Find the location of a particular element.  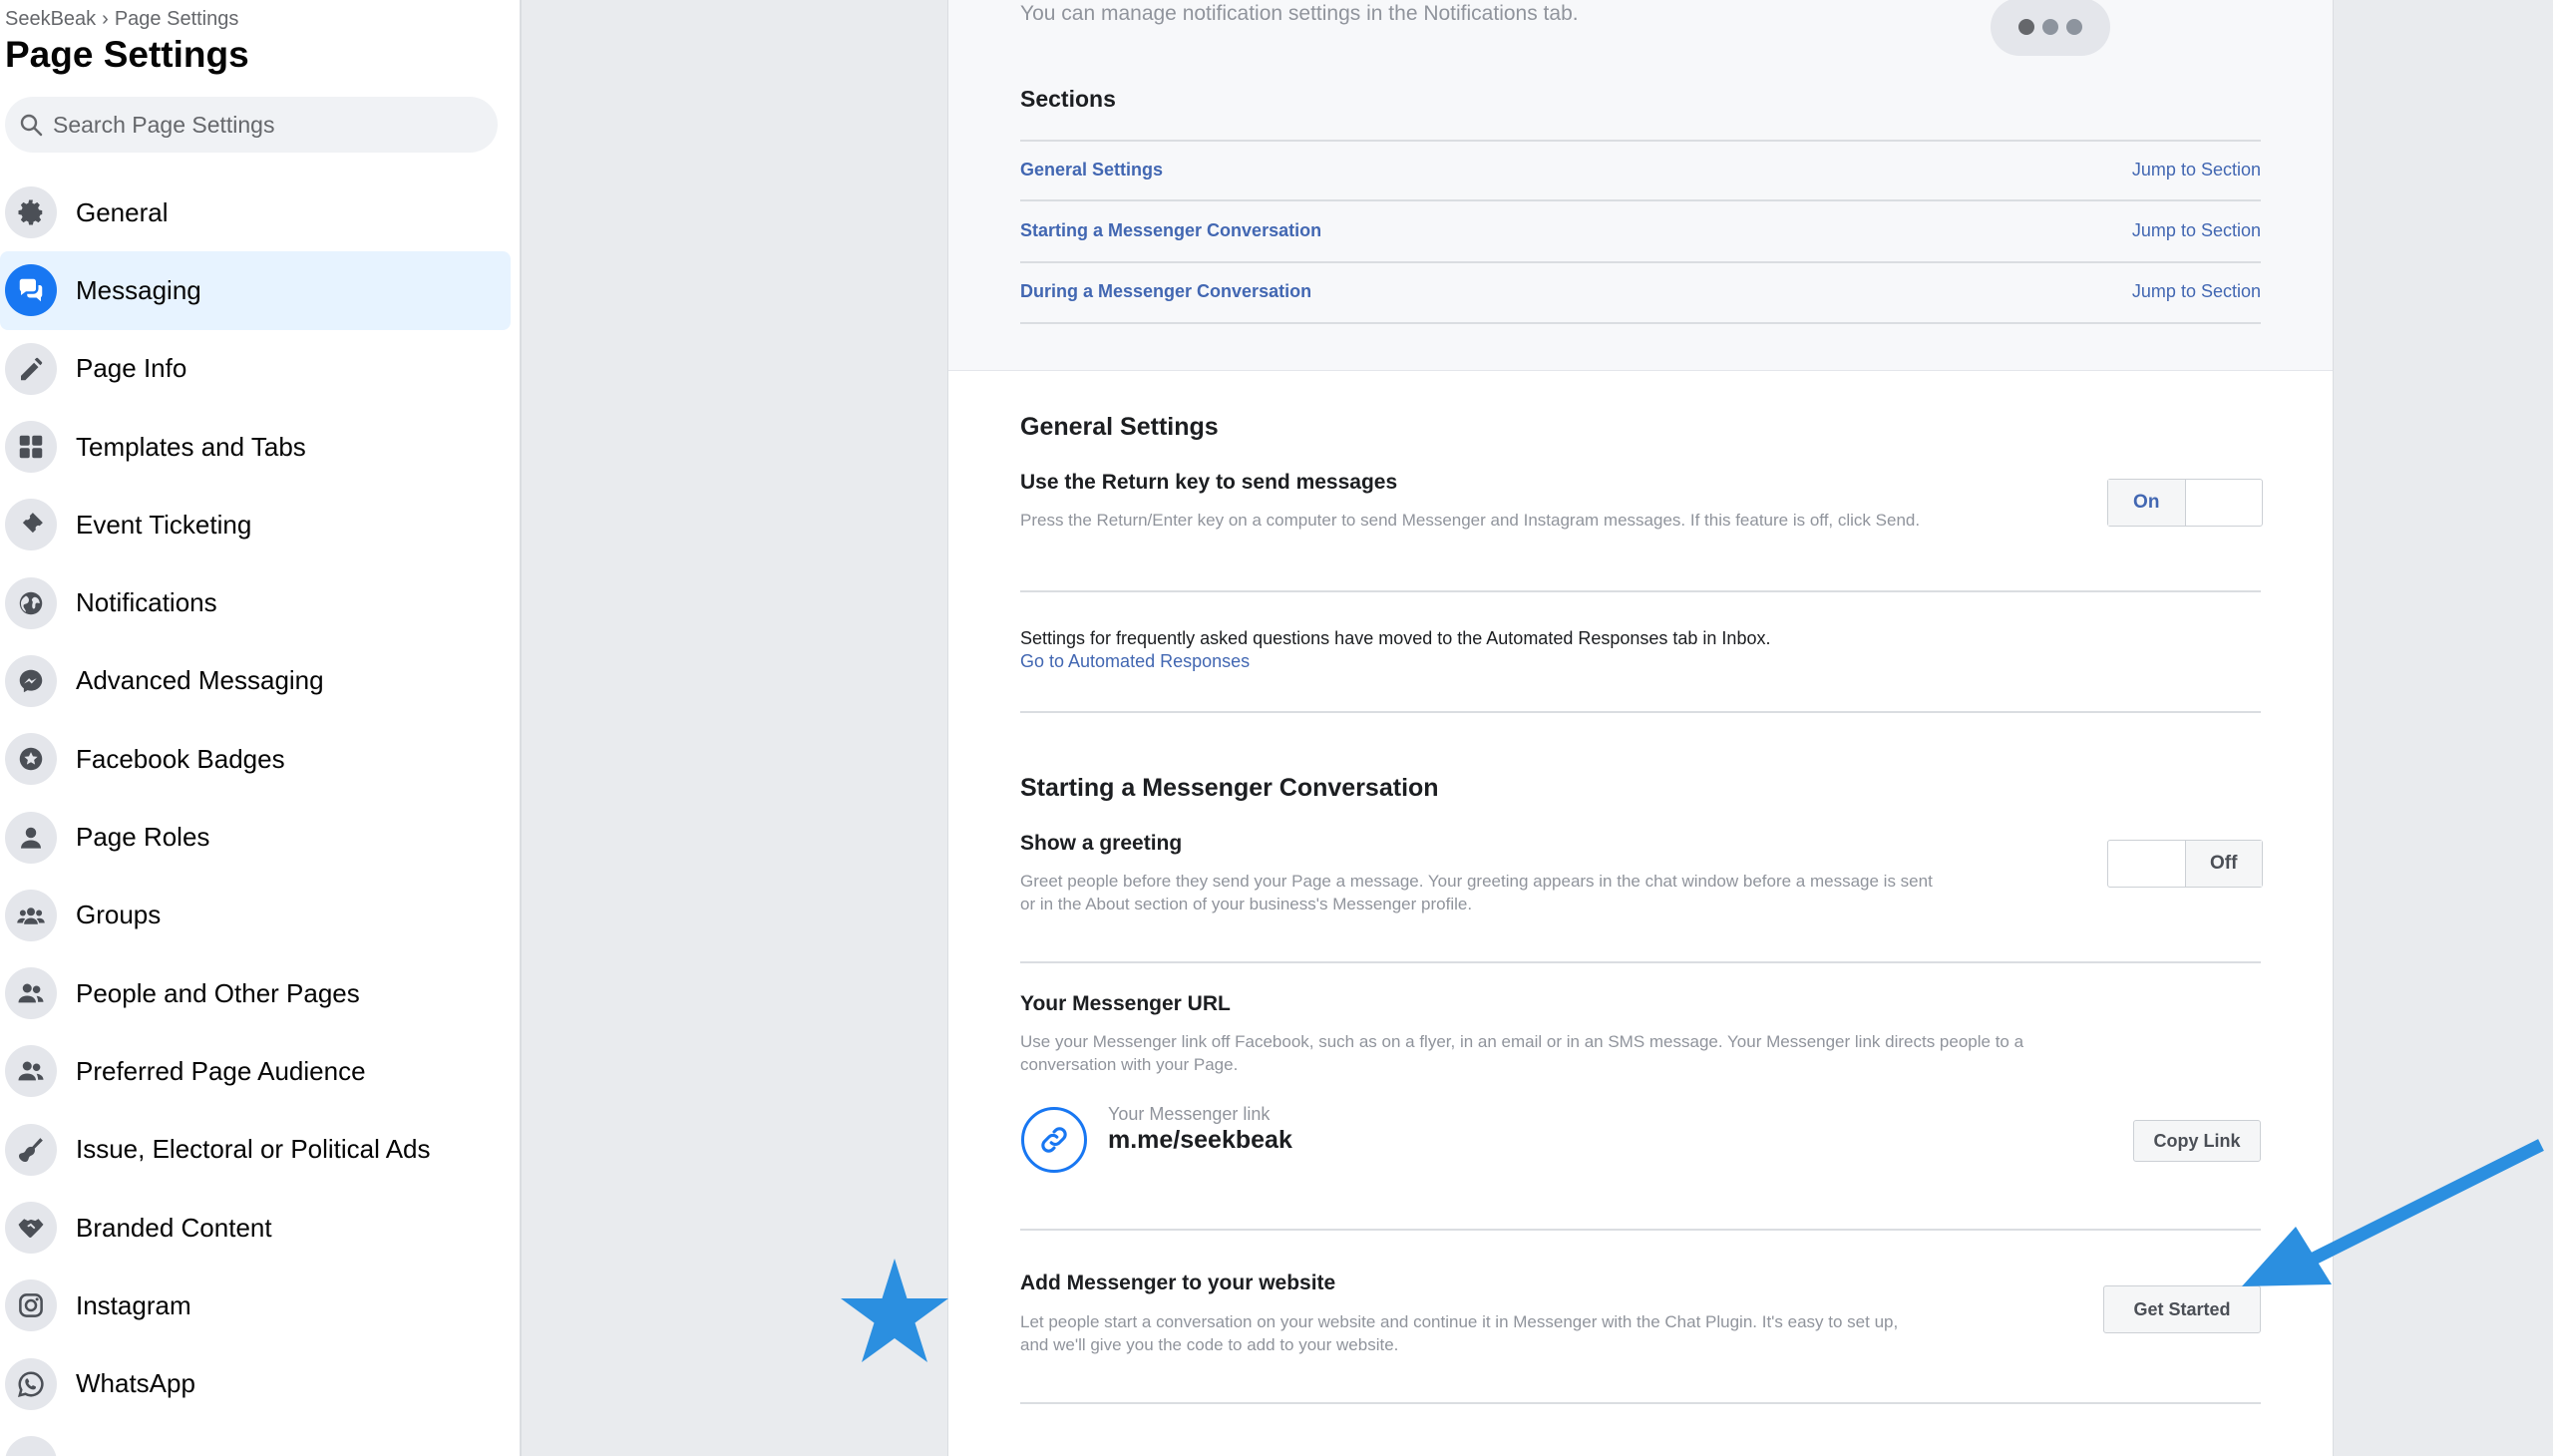

return-key-toggle: On is located at coordinates (2185, 503).